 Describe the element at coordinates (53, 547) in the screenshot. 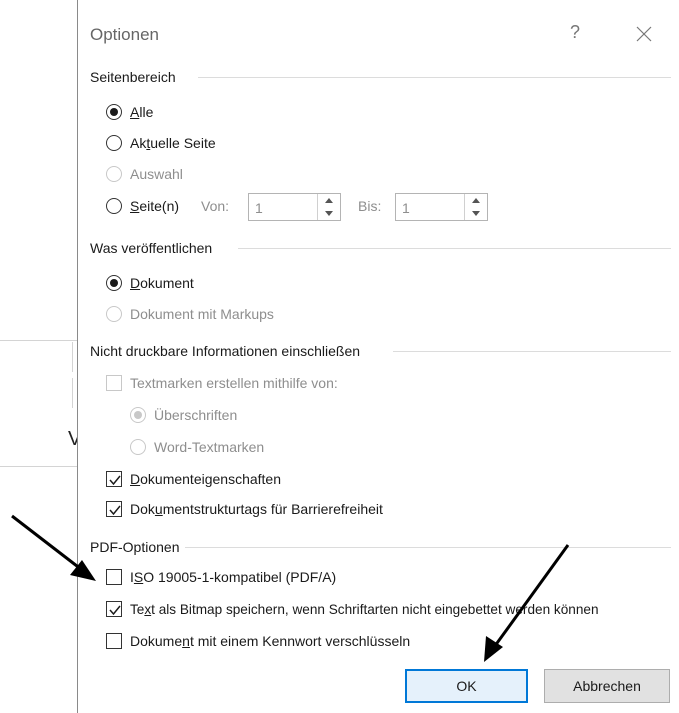

I see `arrow-to-iso-checkbox` at that location.